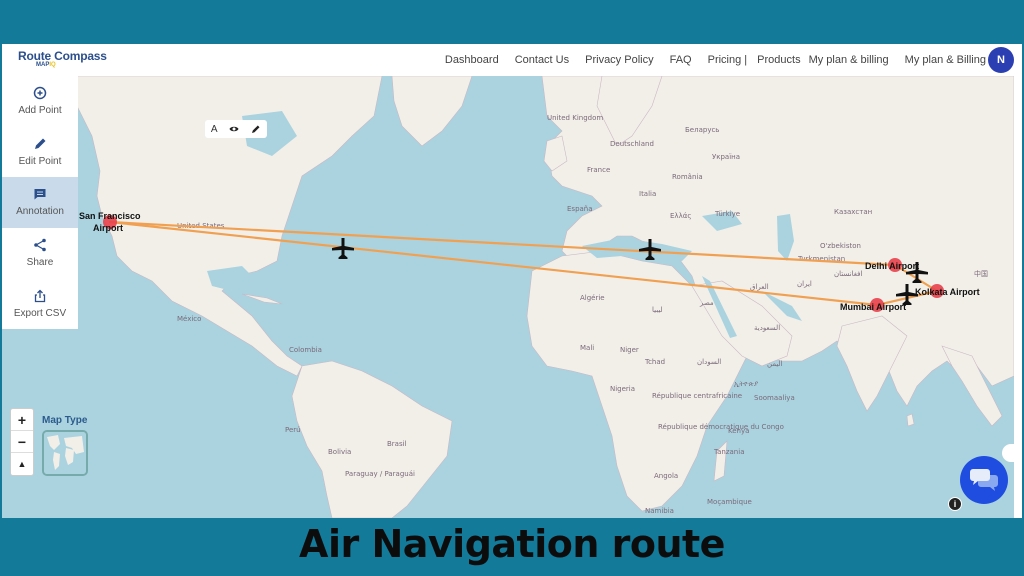 The image size is (1024, 576). Describe the element at coordinates (293, 430) in the screenshot. I see `label-peru: Perú` at that location.